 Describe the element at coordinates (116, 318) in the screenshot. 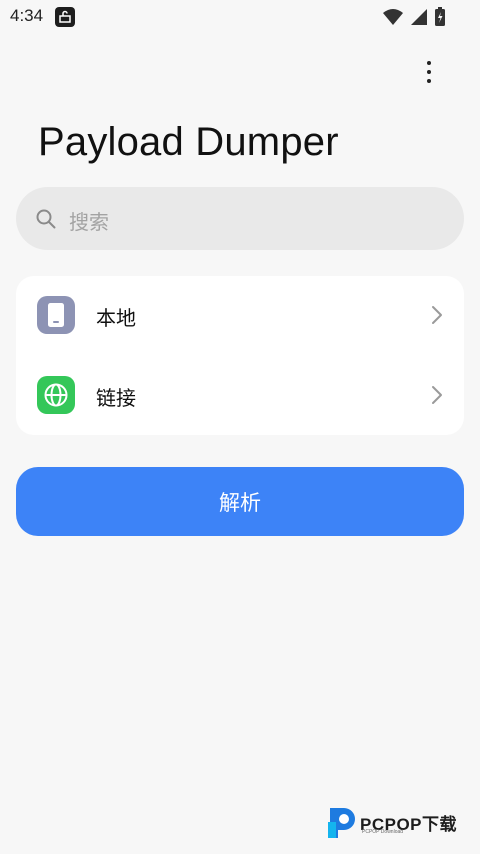

I see `list-item-label: 本地` at that location.